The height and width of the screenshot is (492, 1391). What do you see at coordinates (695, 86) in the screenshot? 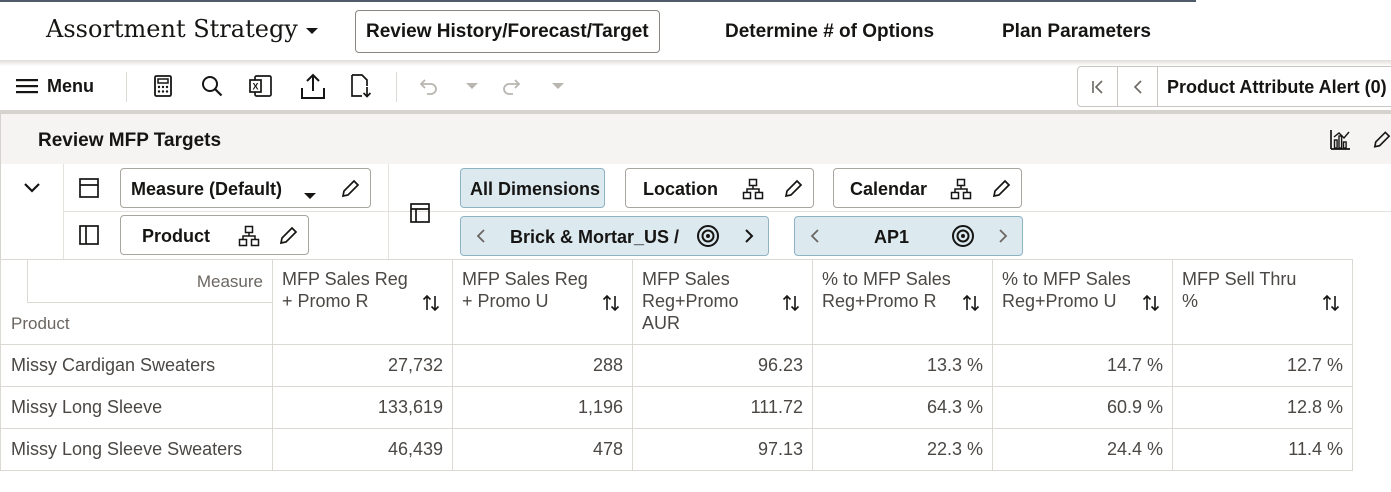
I see `toolbar: Menu X Product Attribute Alert (0)` at bounding box center [695, 86].